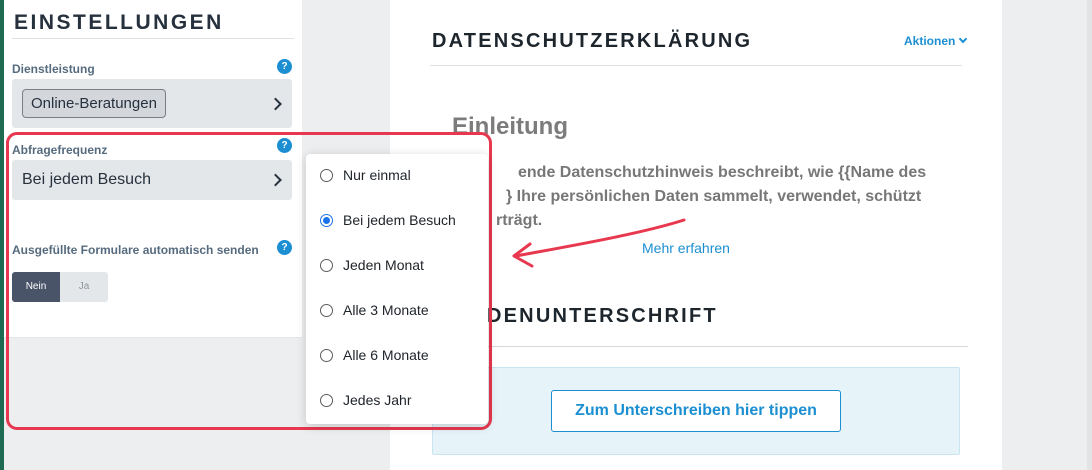  I want to click on option-label: Jeden Monat, so click(383, 265).